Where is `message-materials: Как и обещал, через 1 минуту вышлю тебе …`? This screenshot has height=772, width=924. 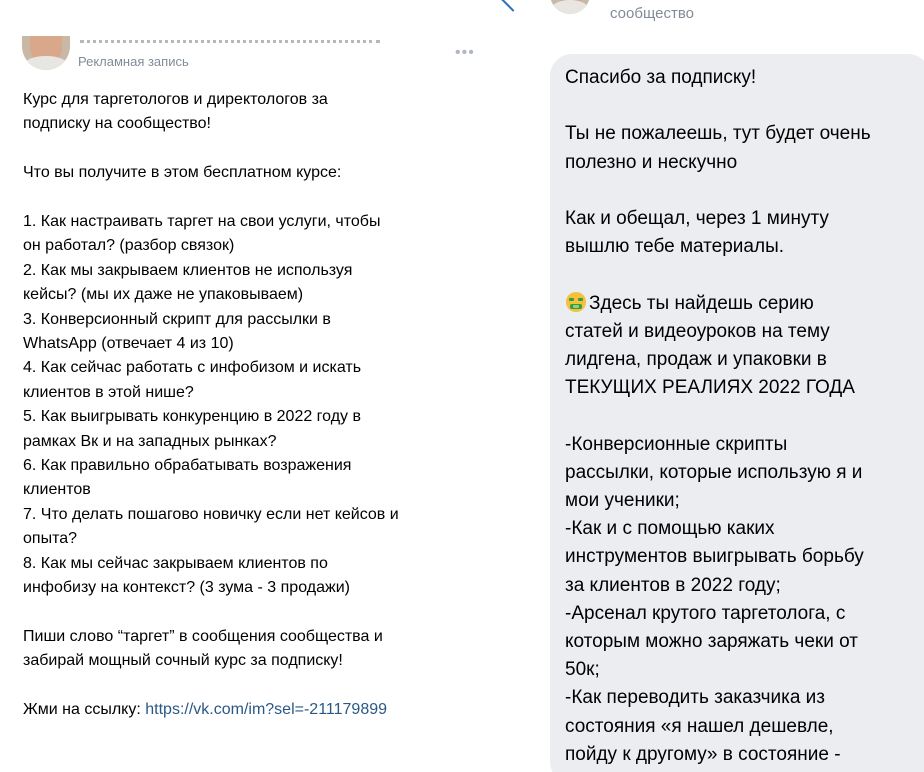
message-materials: Как и обещал, через 1 минуту вышлю тебе … is located at coordinates (697, 232).